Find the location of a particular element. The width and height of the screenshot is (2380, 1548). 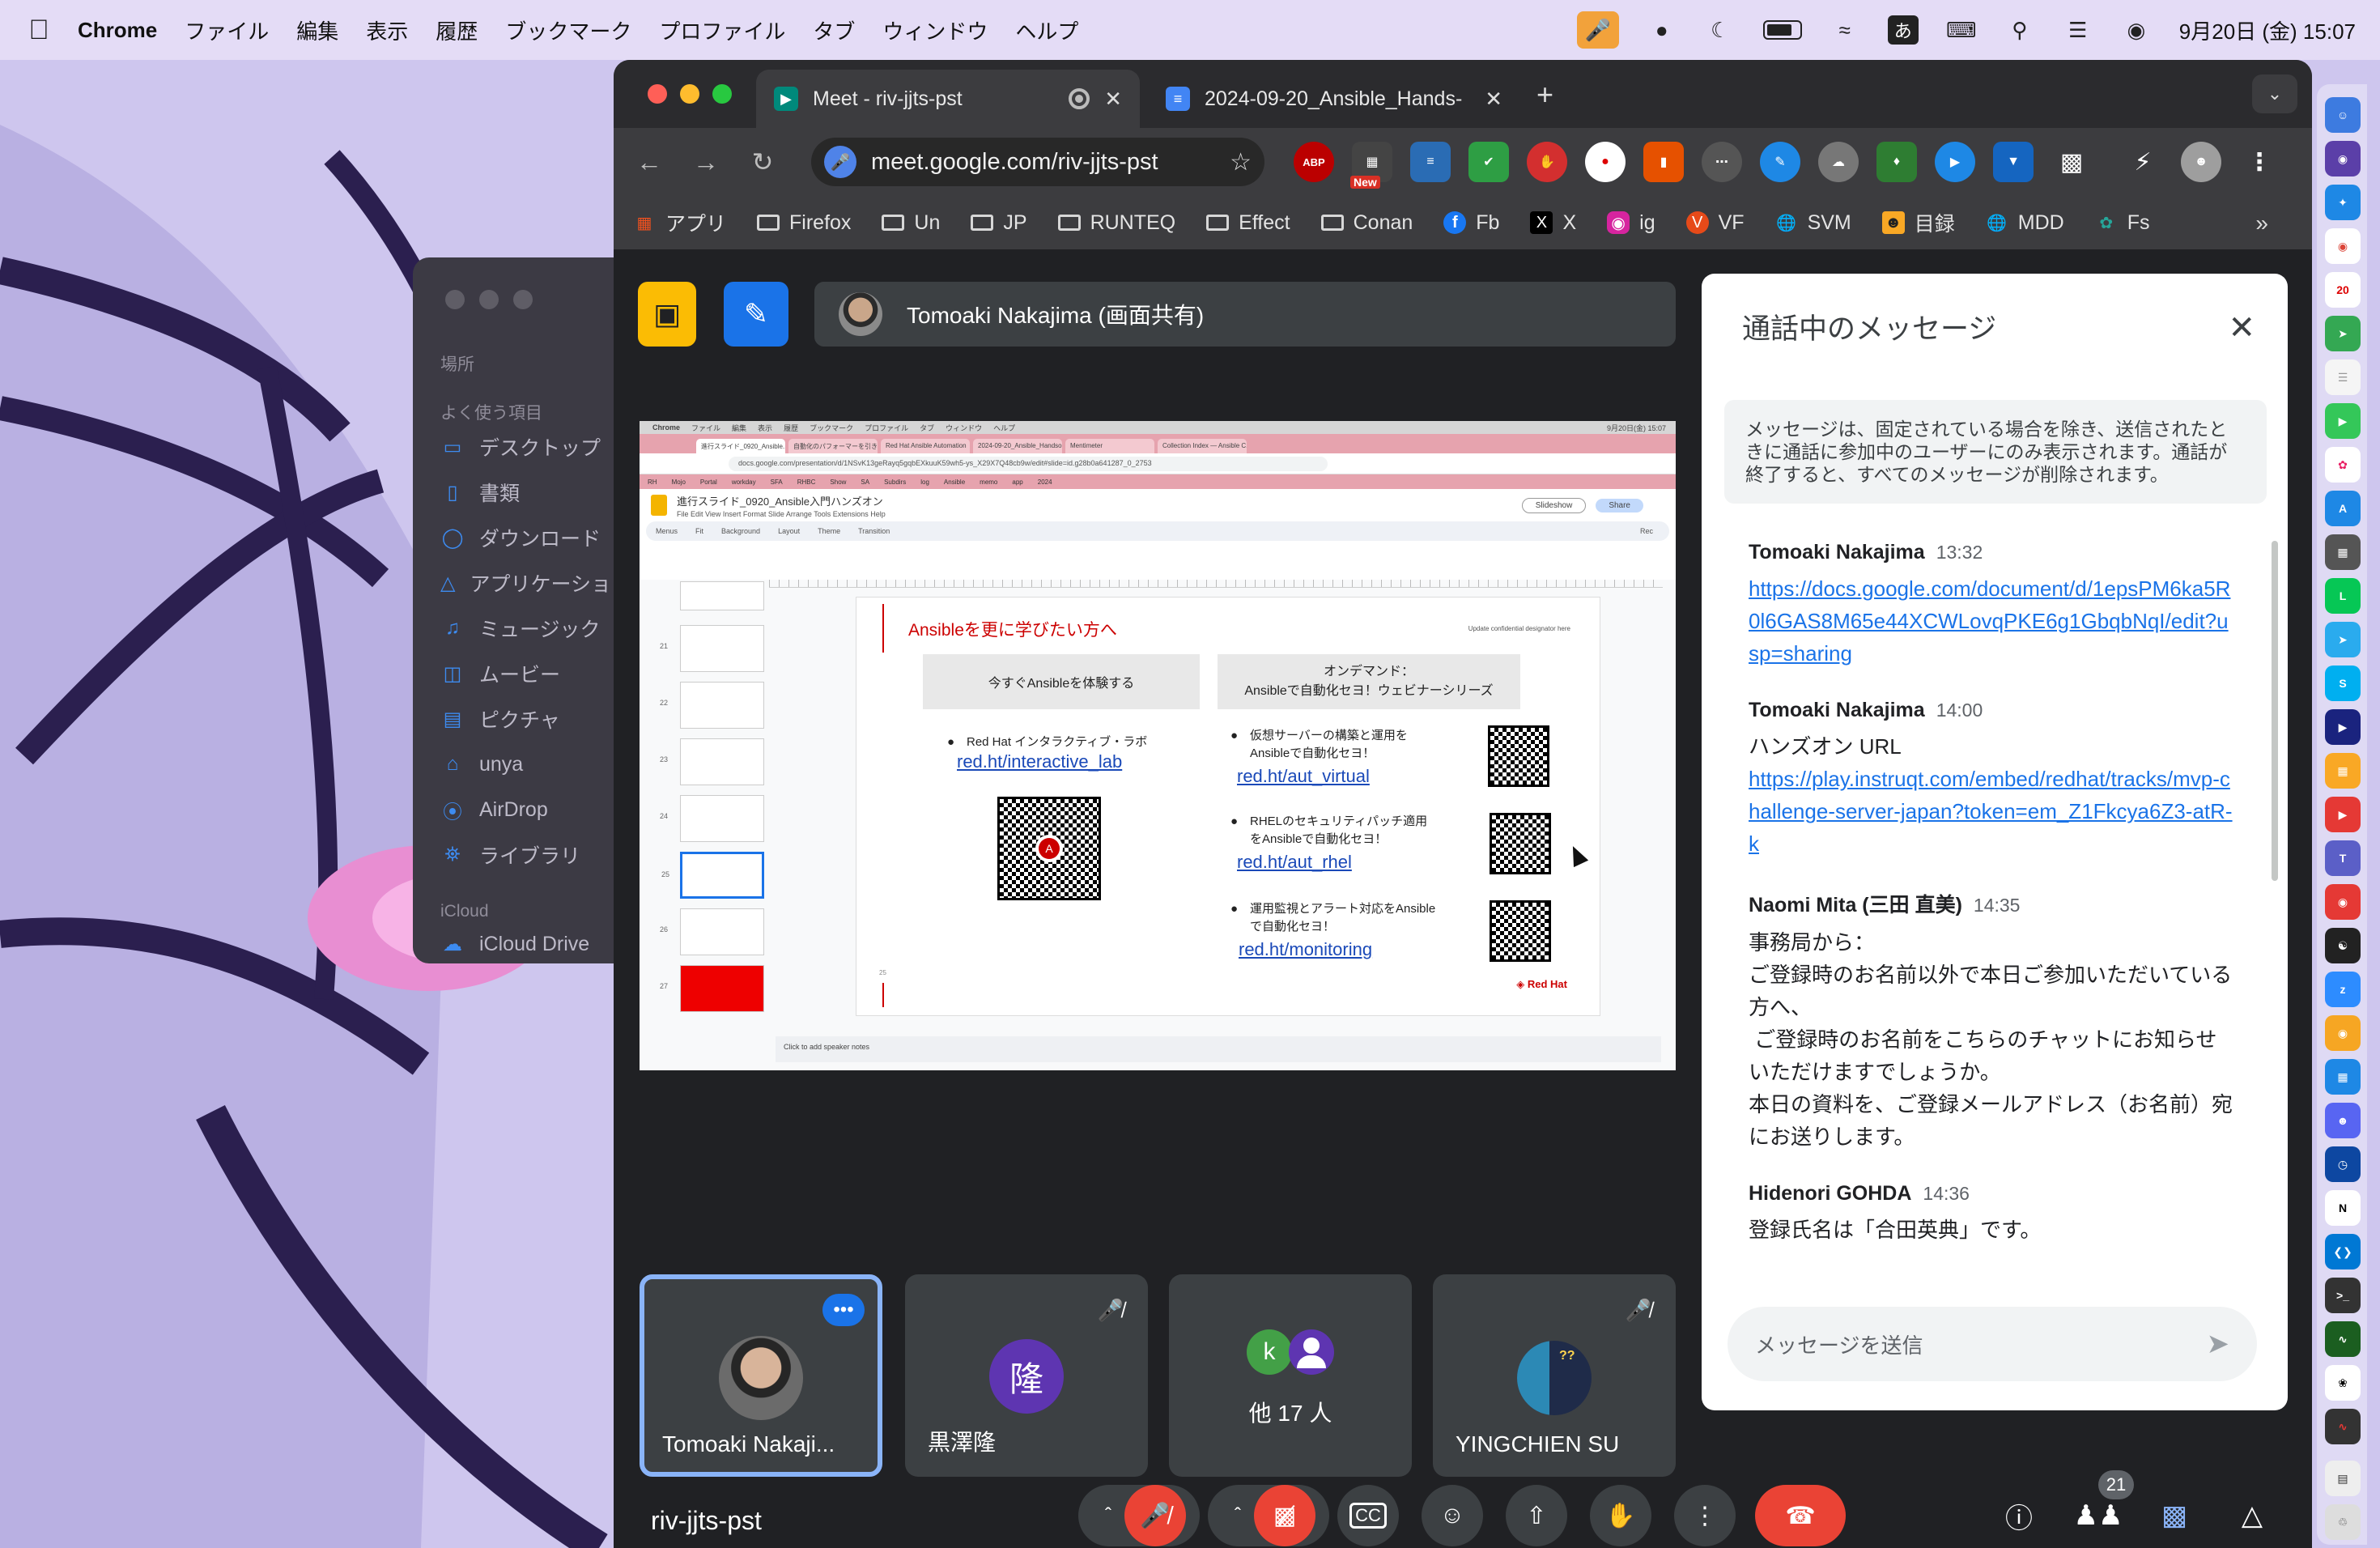

bookmark-ig: ◉ ig is located at coordinates (1631, 223).